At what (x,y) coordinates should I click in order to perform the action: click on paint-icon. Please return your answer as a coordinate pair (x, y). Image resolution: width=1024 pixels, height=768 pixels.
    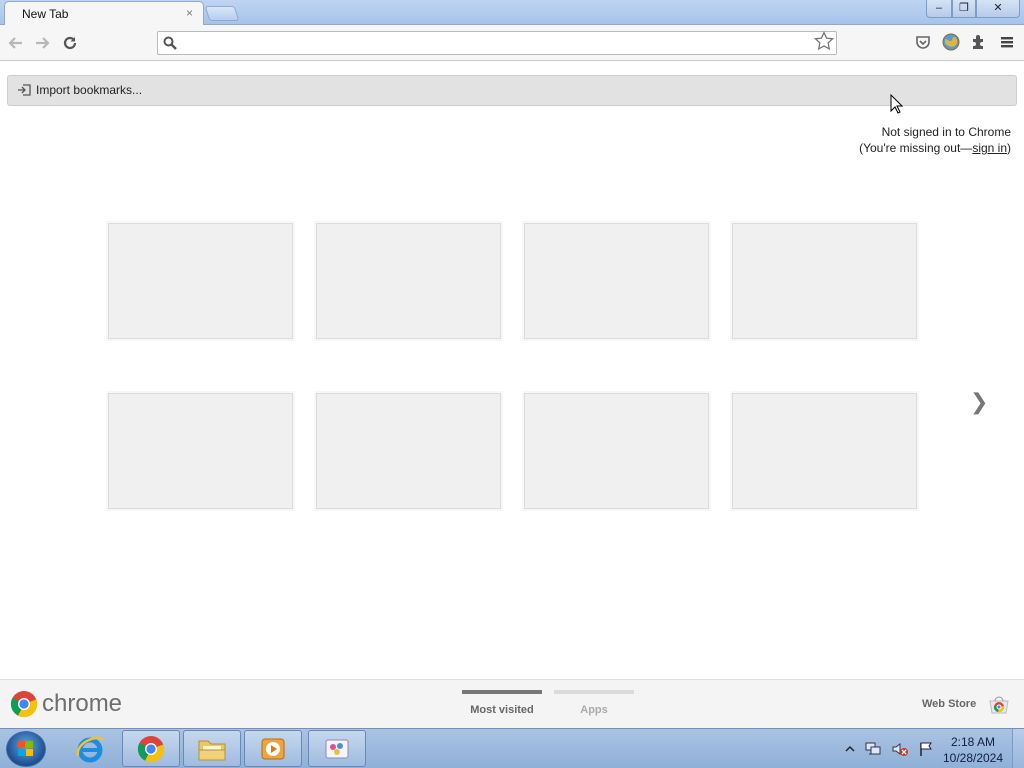
    Looking at the image, I should click on (337, 748).